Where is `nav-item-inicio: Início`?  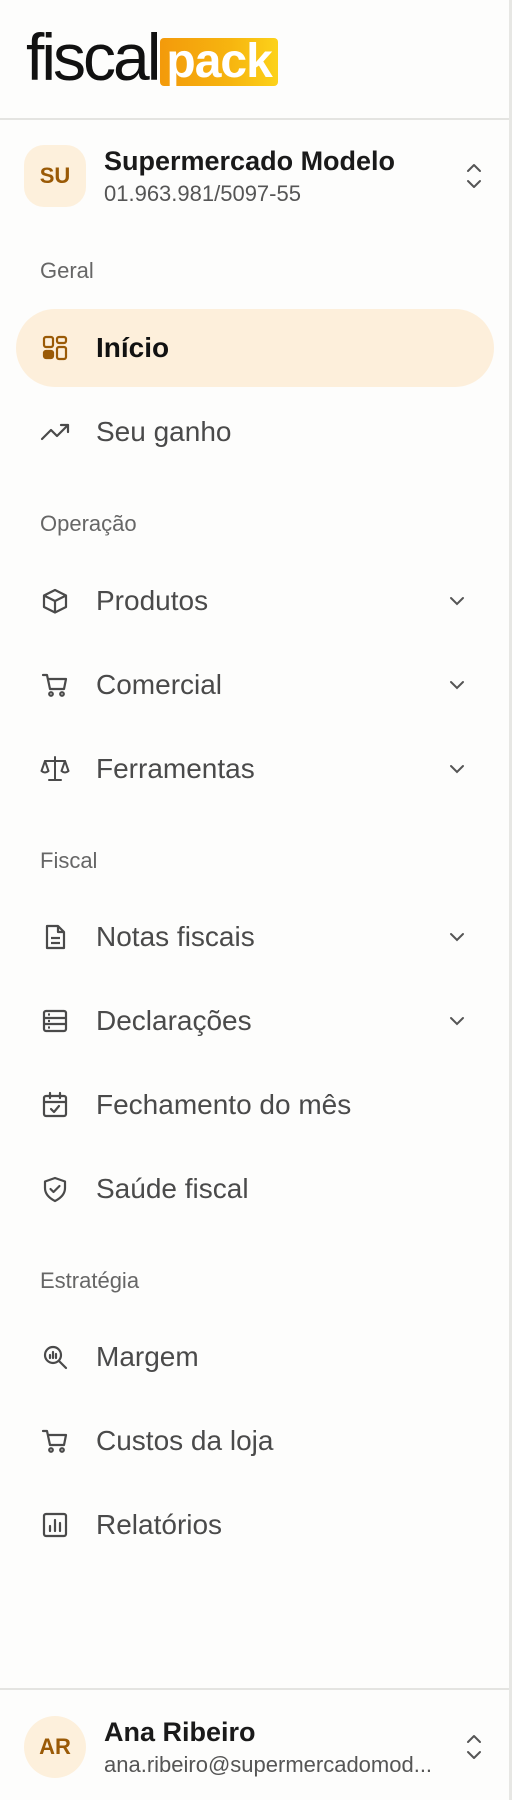
nav-item-inicio: Início is located at coordinates (255, 348).